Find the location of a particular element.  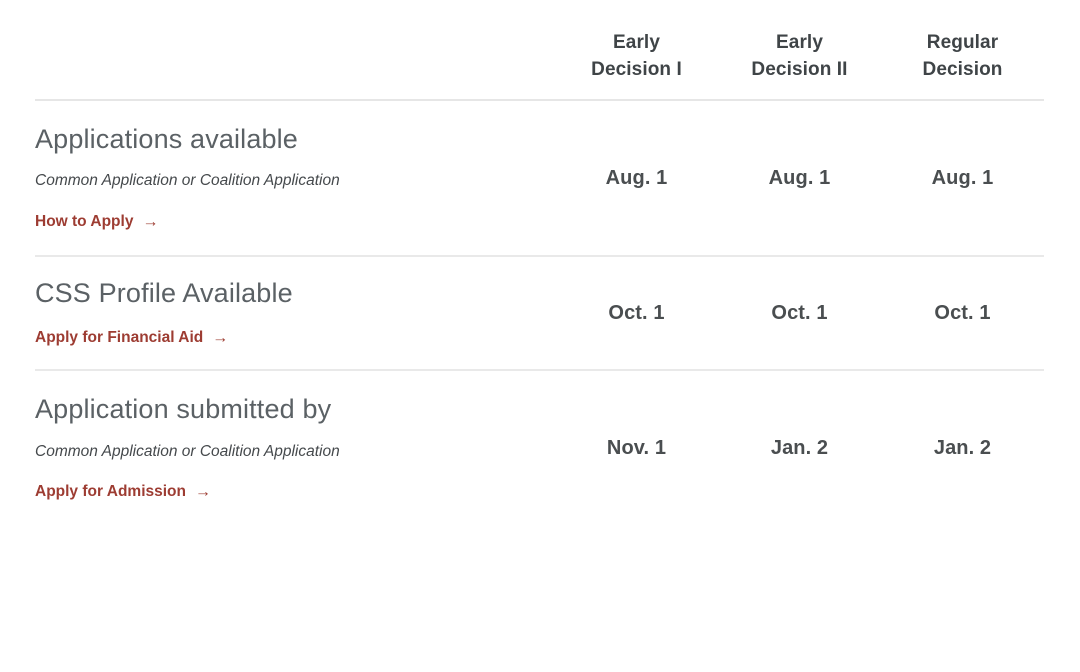

column-header-early-decision-1: Early Decision I is located at coordinates (636, 50).